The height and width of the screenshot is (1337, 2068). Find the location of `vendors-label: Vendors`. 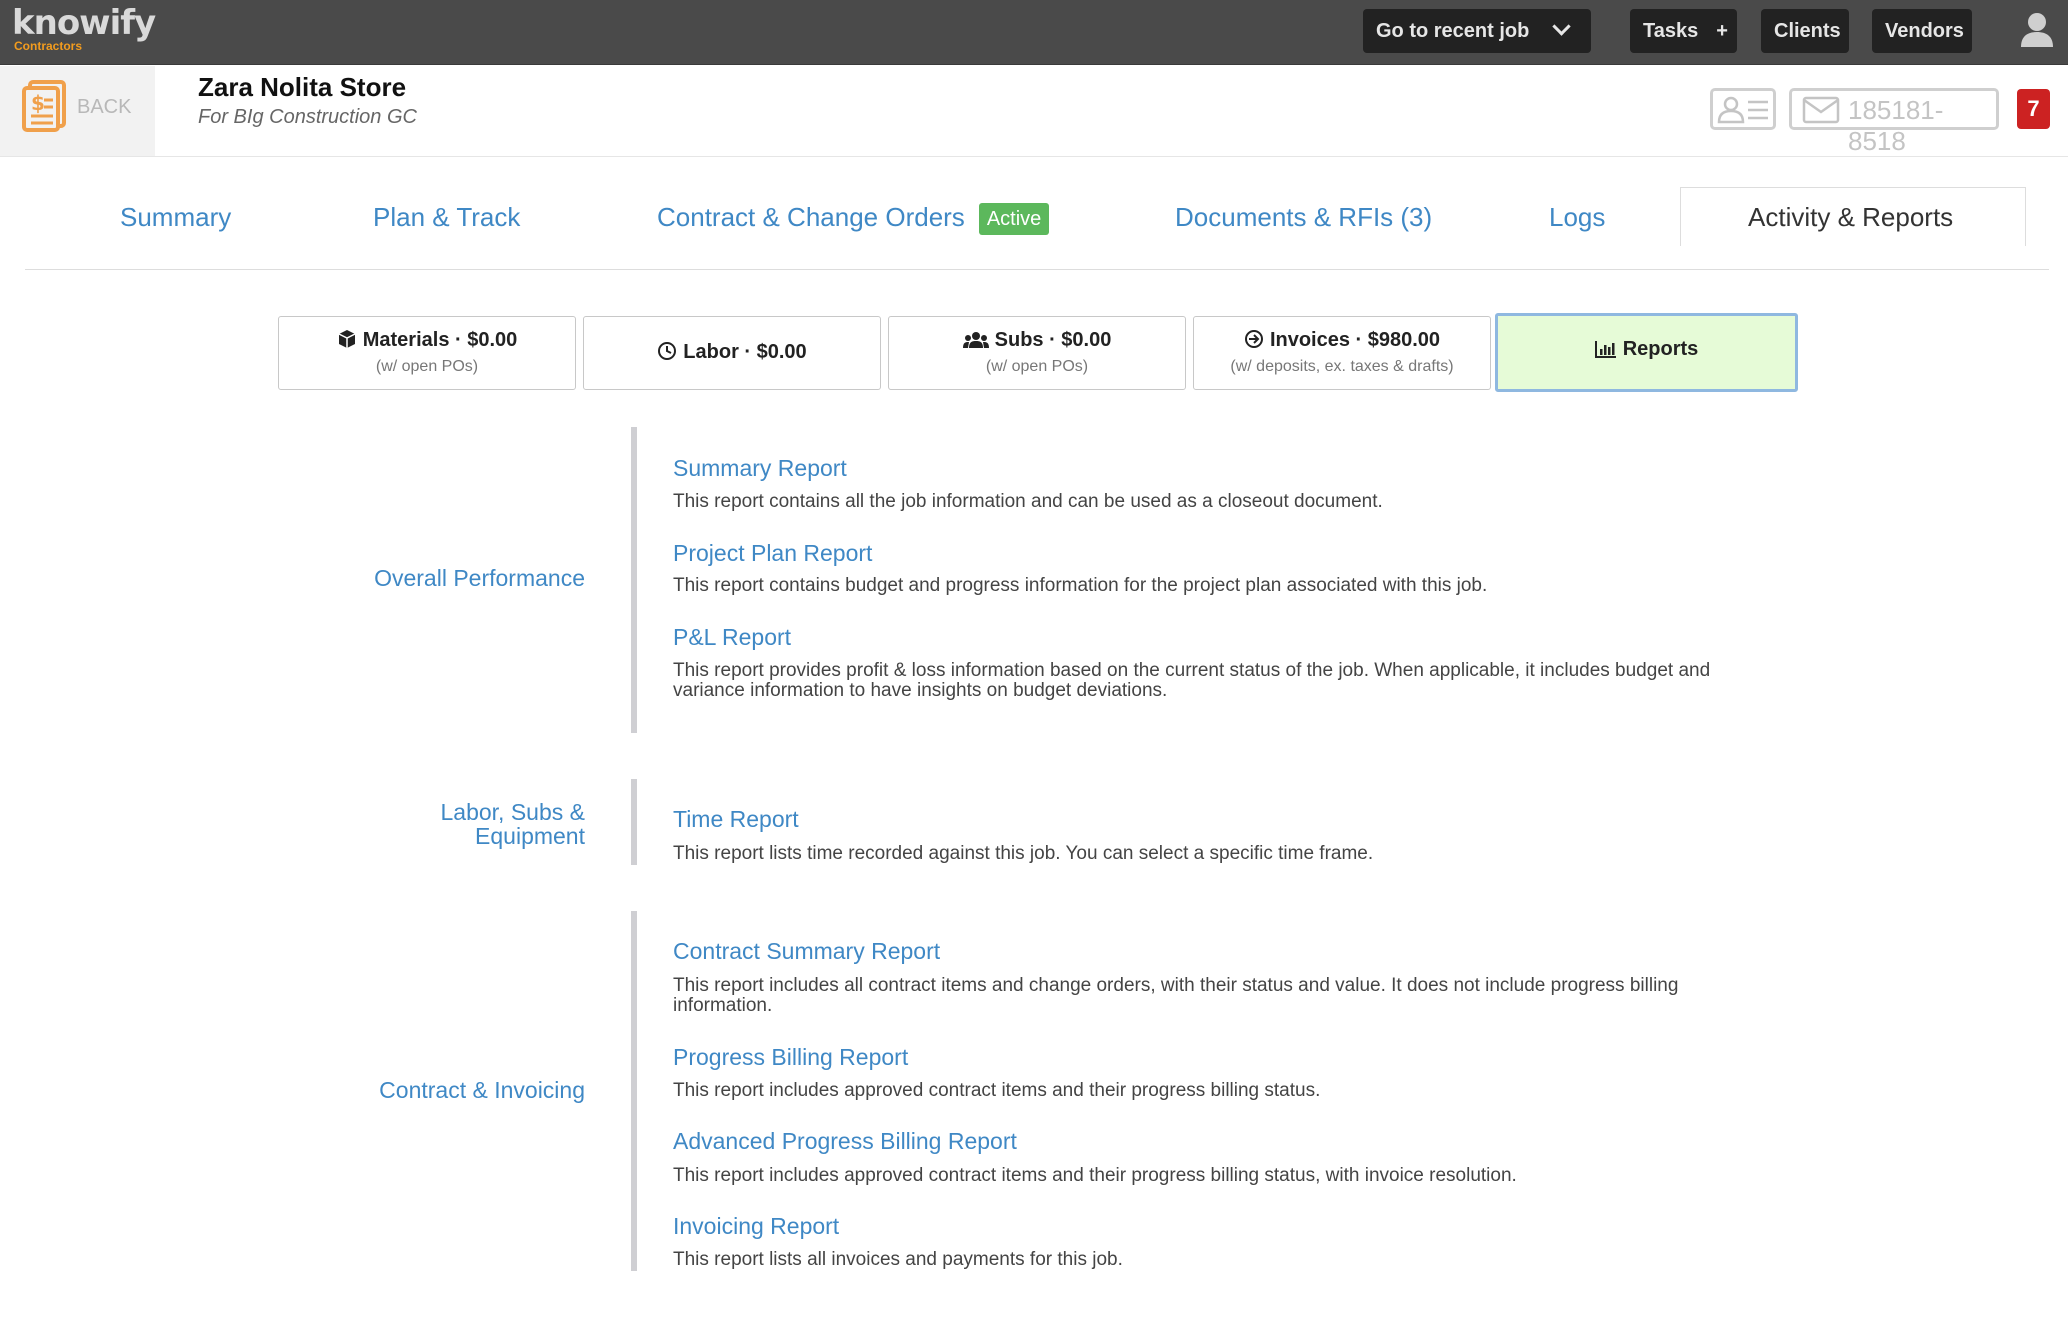

vendors-label: Vendors is located at coordinates (1924, 31).